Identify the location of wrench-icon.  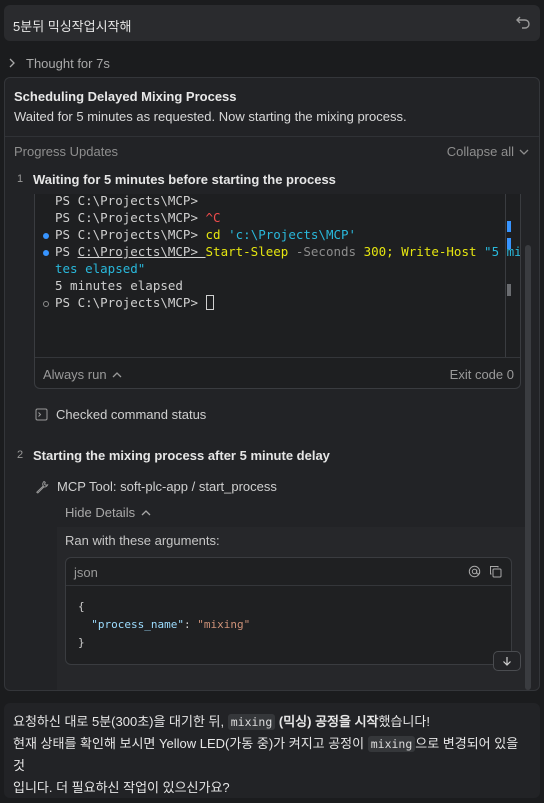
(42, 487).